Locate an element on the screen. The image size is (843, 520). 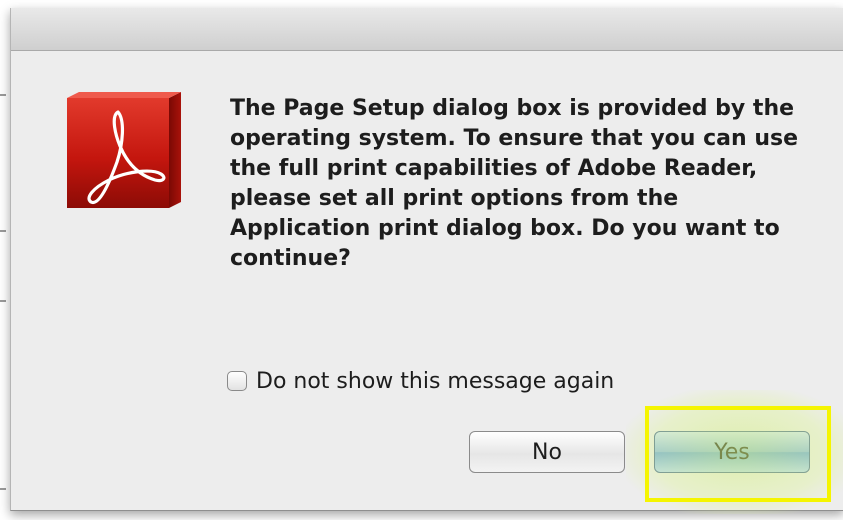
dont-show-again-label: Do not show this message again is located at coordinates (435, 381).